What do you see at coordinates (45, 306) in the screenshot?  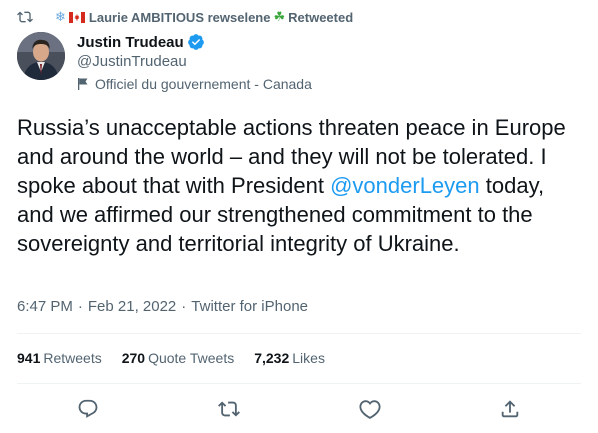 I see `tweet-time: 6:47 PM` at bounding box center [45, 306].